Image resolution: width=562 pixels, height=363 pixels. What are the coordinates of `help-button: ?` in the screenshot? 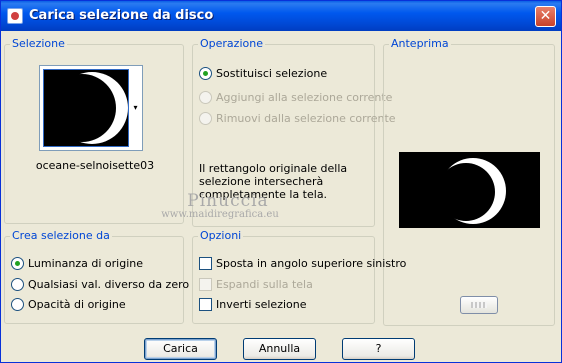 It's located at (378, 349).